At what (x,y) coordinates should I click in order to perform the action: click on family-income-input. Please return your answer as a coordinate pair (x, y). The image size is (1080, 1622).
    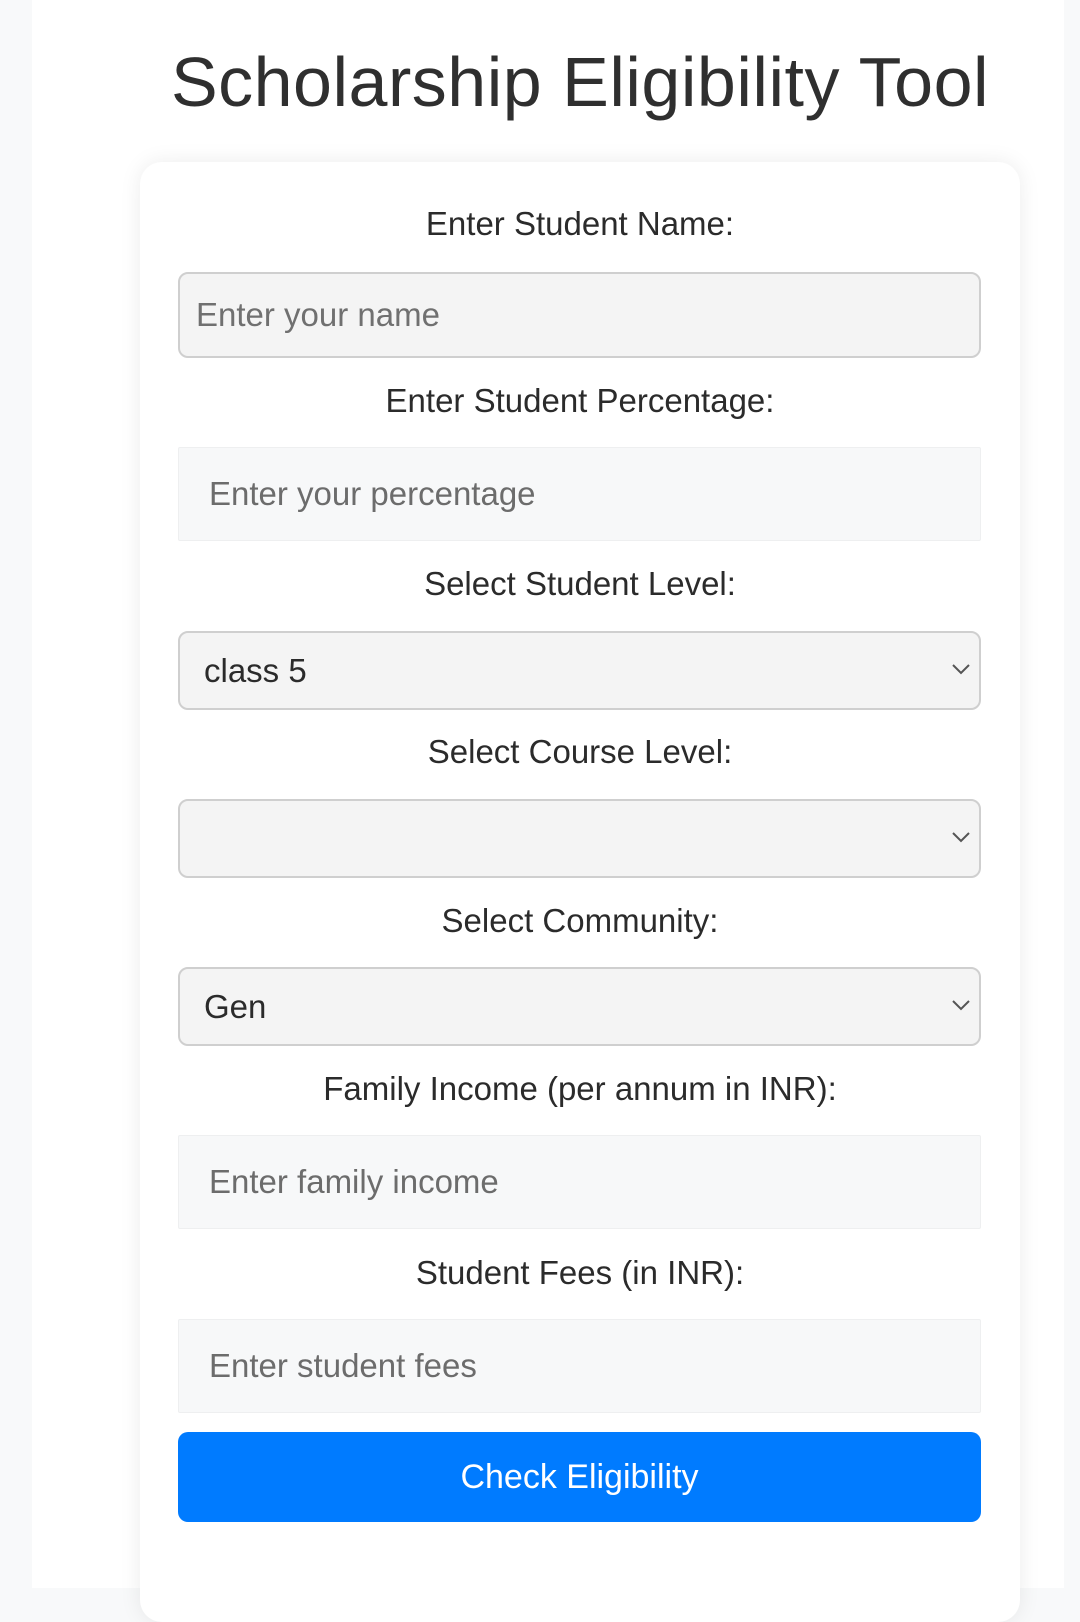
    Looking at the image, I should click on (579, 1182).